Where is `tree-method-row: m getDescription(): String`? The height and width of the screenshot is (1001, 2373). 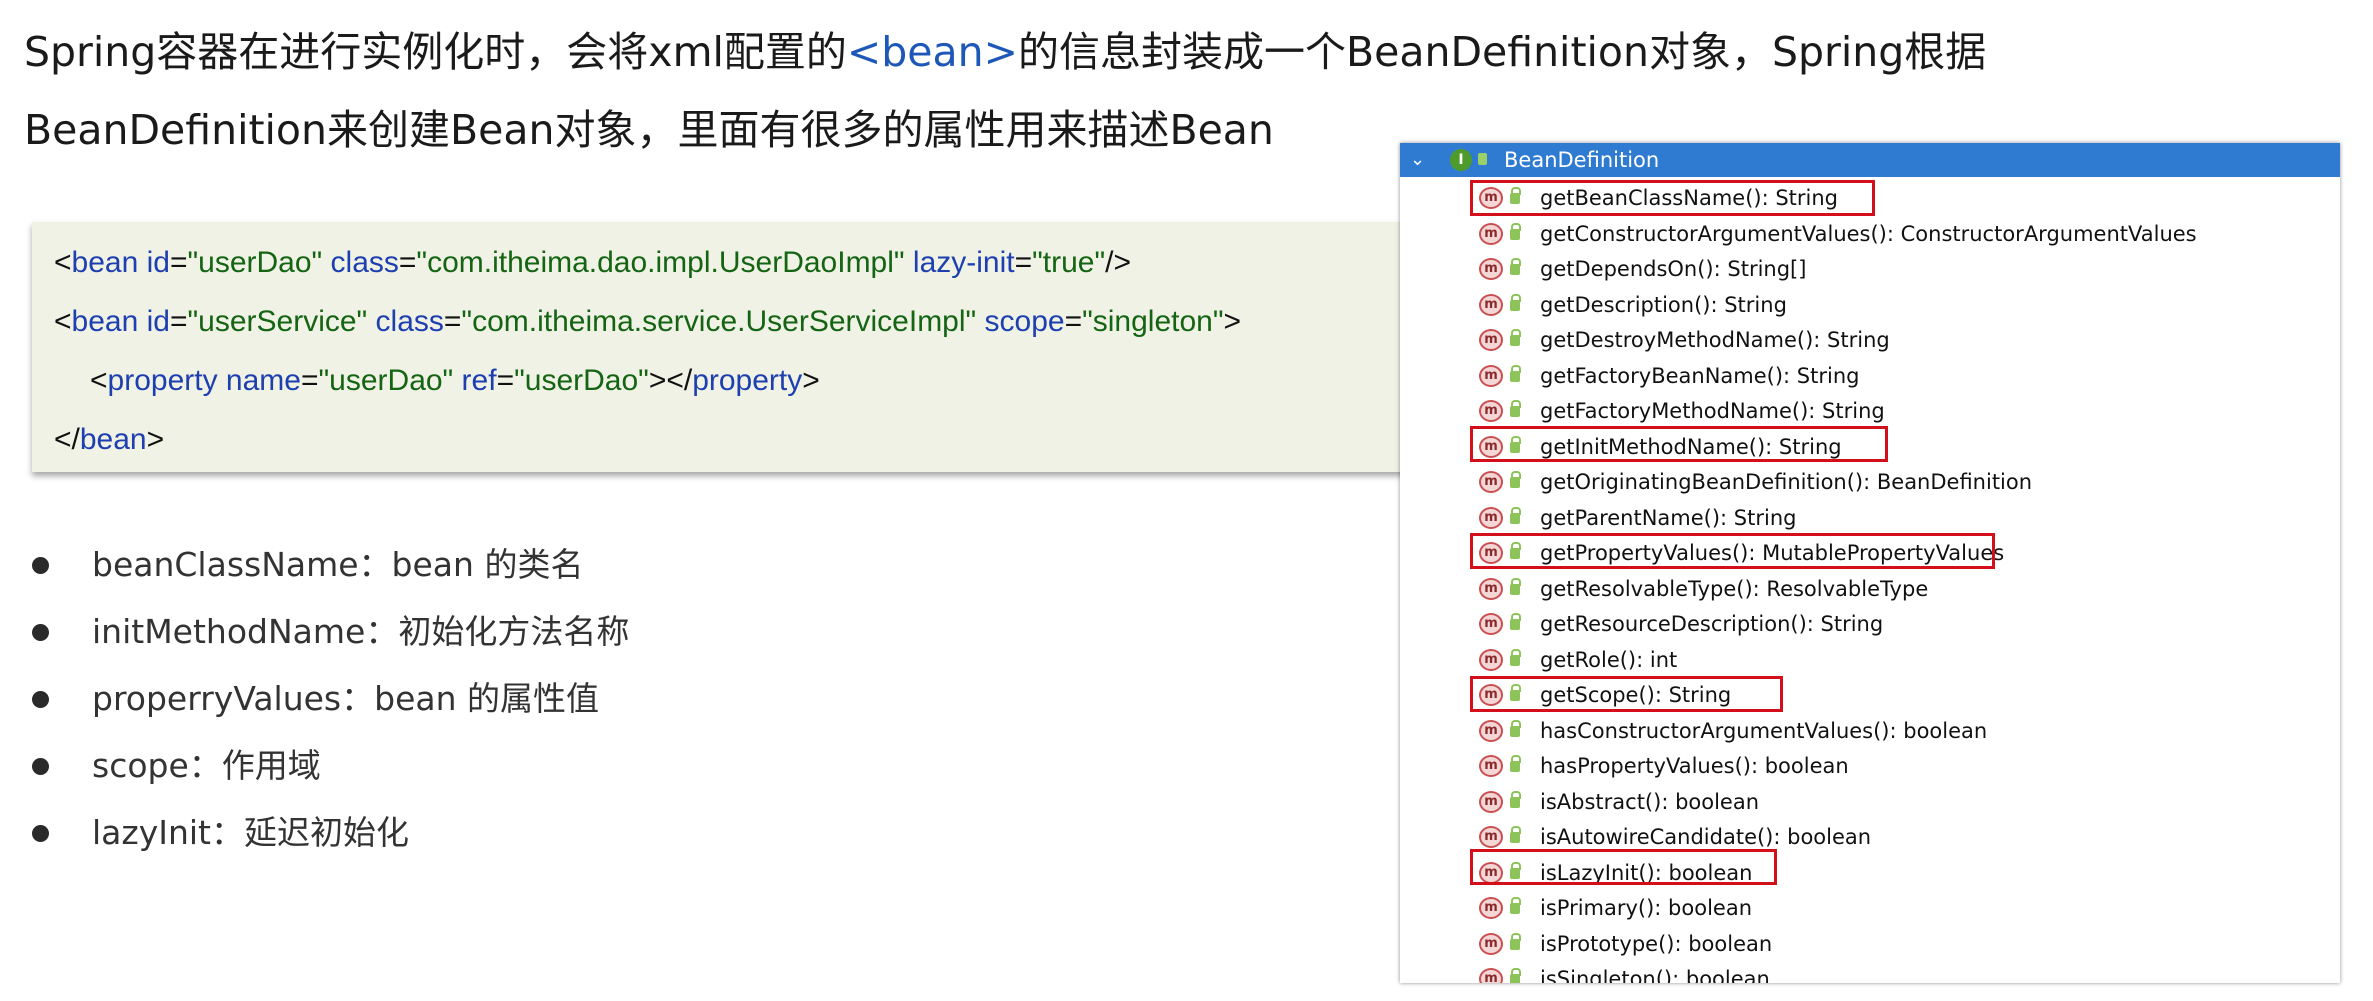 tree-method-row: m getDescription(): String is located at coordinates (1870, 305).